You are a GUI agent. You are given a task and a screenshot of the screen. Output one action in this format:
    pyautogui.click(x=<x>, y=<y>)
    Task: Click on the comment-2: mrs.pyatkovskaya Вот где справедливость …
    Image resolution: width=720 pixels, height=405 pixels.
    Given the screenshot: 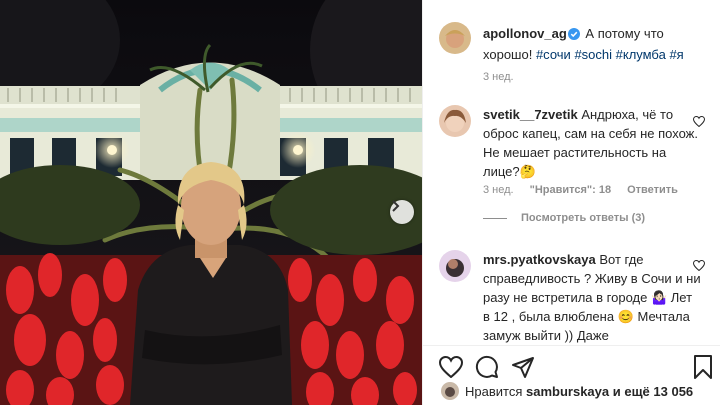 What is the action you would take?
    pyautogui.click(x=592, y=297)
    